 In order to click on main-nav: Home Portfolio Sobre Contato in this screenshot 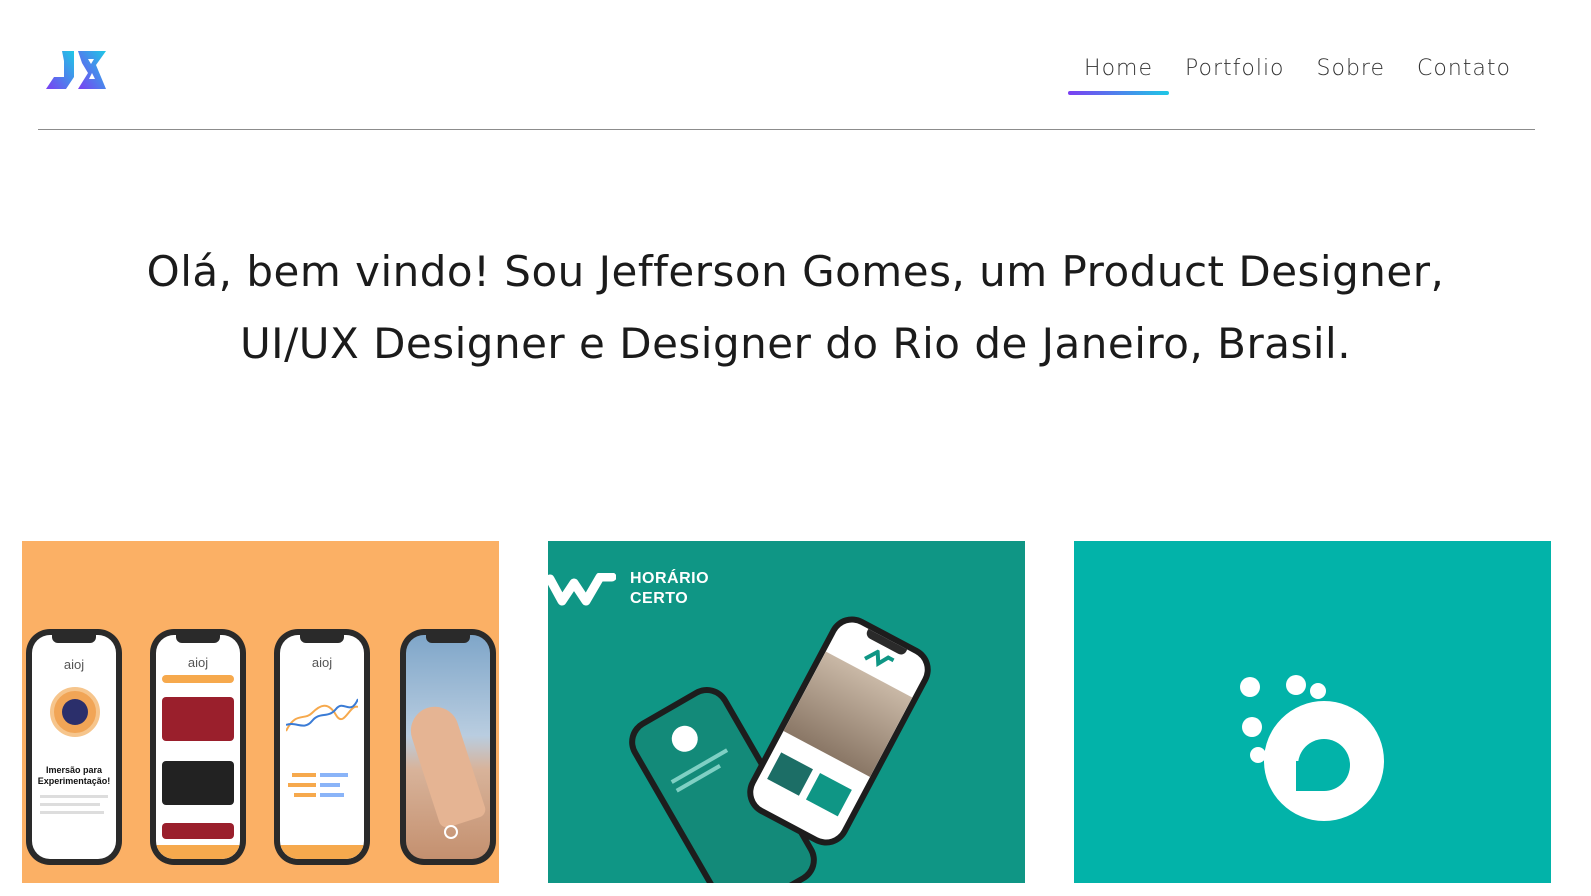, I will do `click(1297, 73)`.